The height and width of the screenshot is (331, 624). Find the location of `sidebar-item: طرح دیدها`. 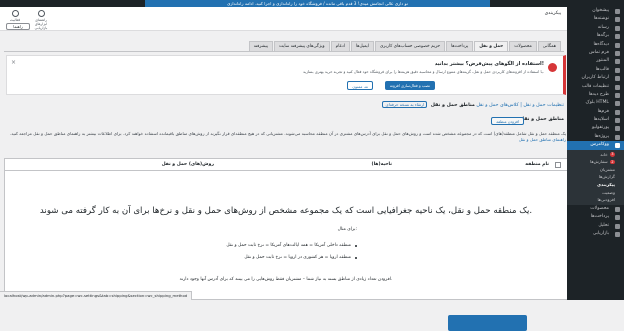

sidebar-item: طرح دیدها is located at coordinates (595, 95).